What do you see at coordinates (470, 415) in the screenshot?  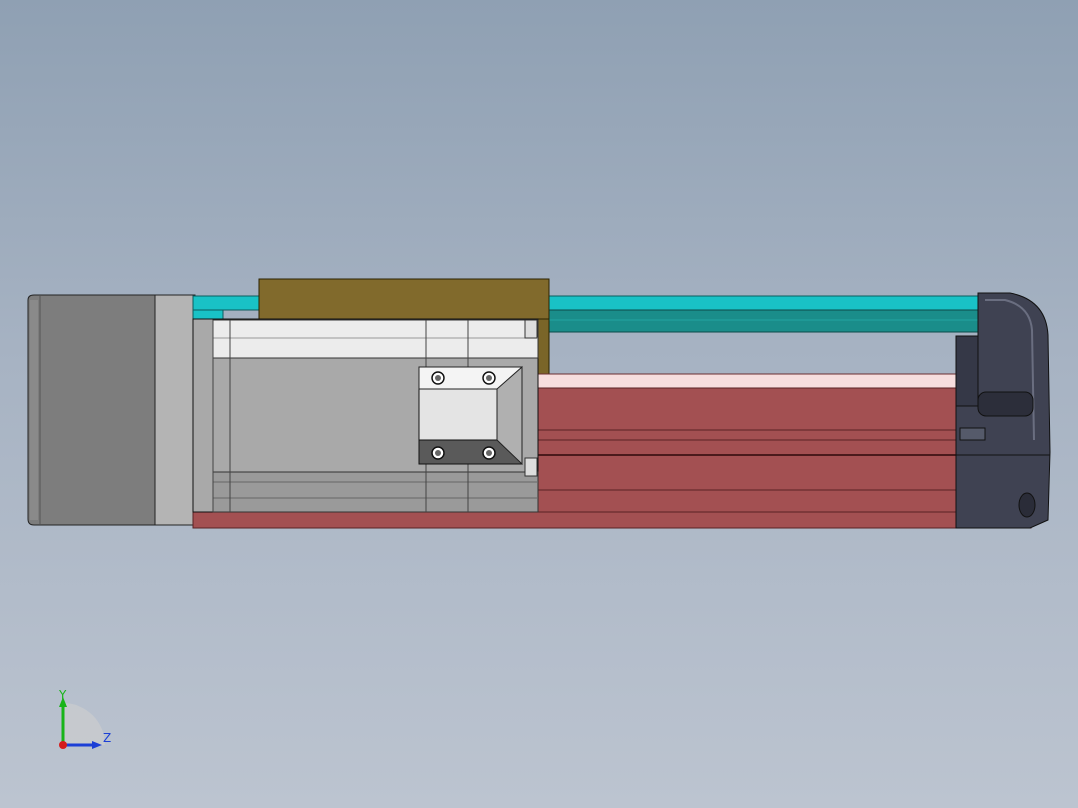 I see `slider-block` at bounding box center [470, 415].